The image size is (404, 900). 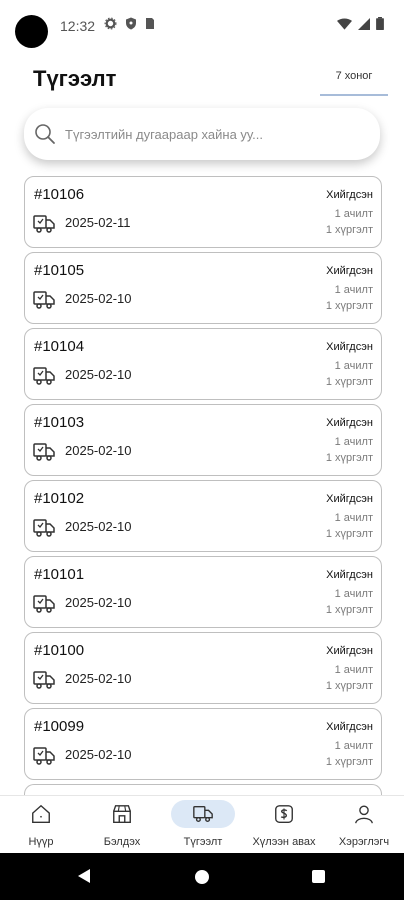 I want to click on delivery-id: #10102, so click(x=59, y=498).